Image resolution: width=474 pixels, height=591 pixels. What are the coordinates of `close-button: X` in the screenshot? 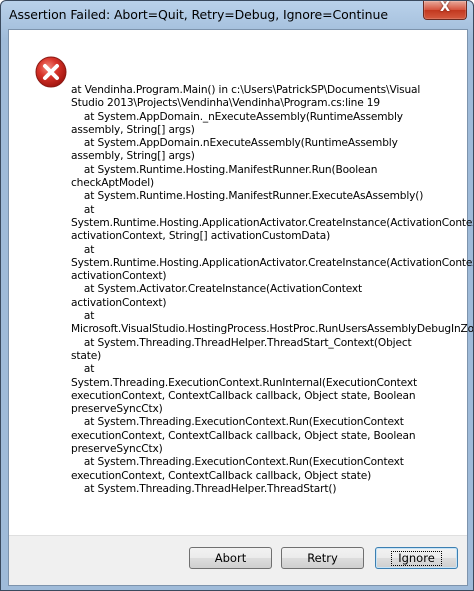 It's located at (445, 10).